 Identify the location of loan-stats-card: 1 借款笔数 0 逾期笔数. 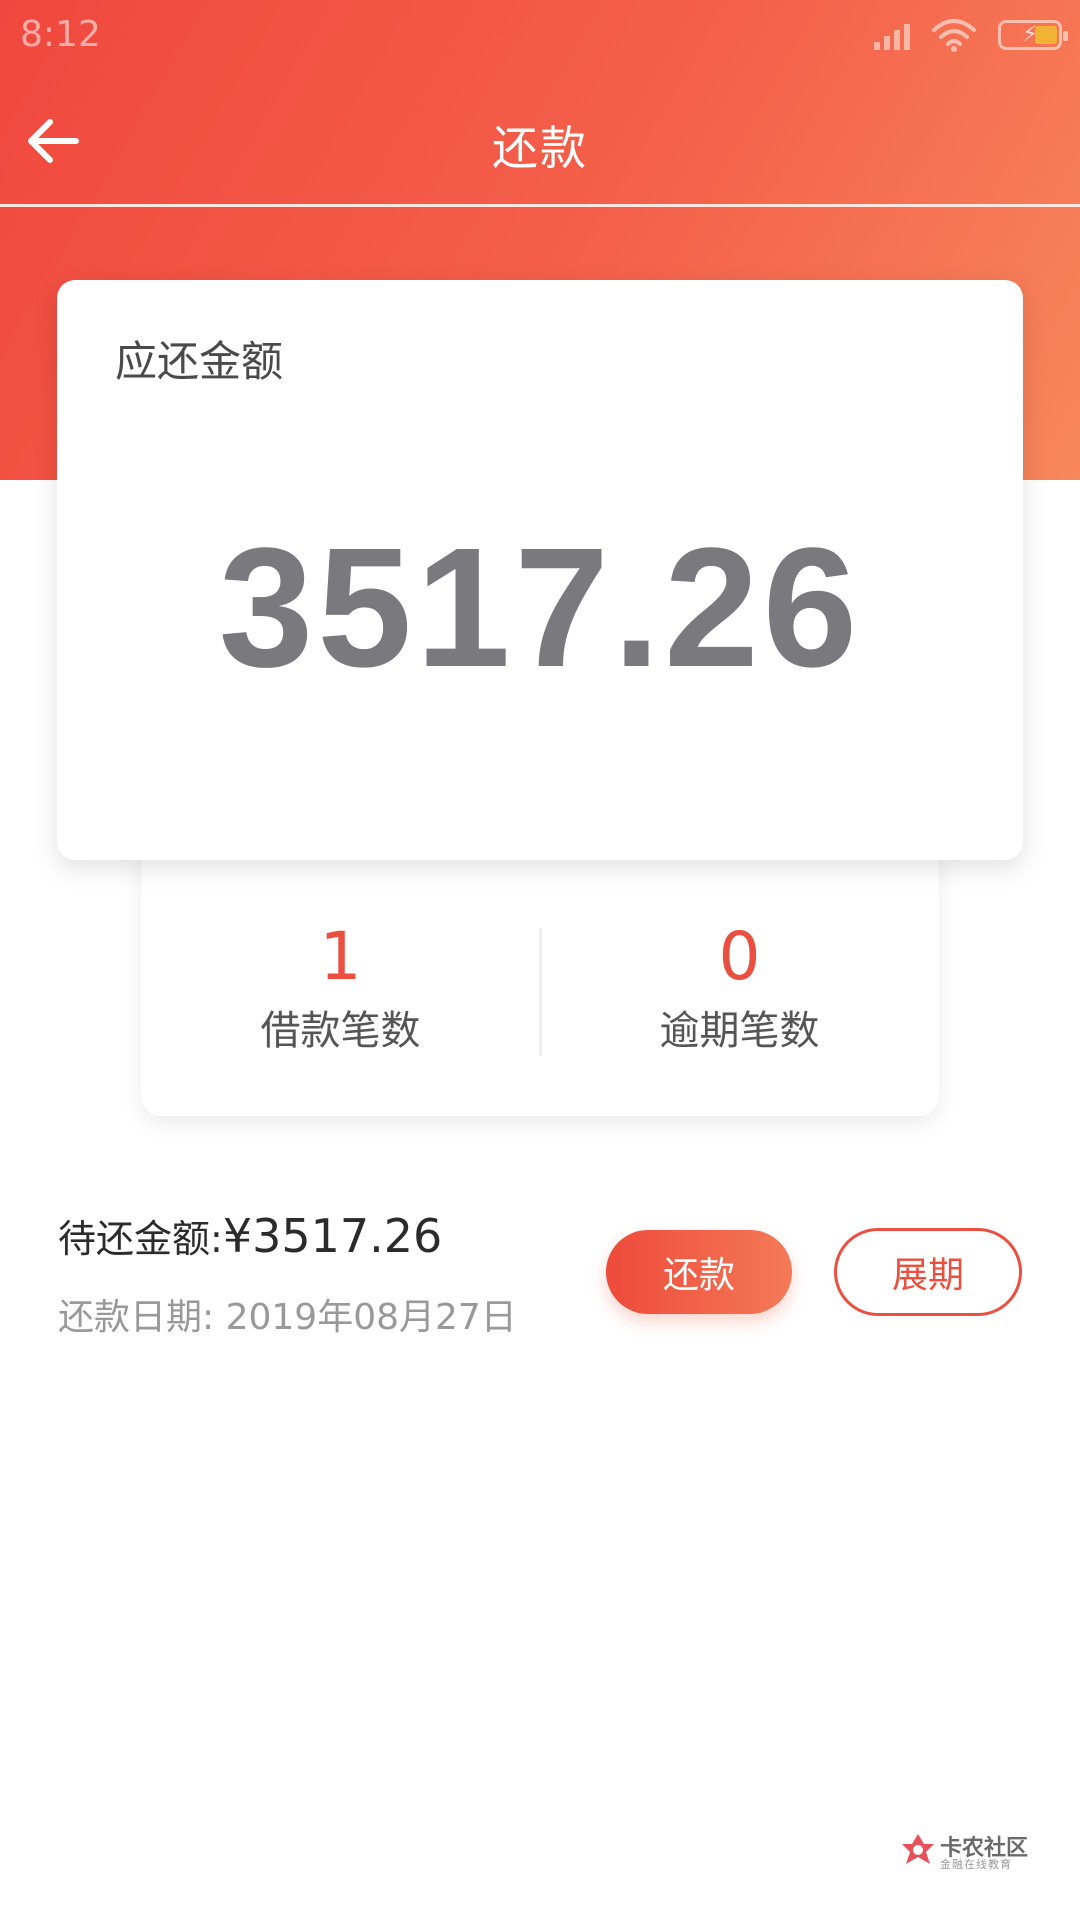
(540, 973).